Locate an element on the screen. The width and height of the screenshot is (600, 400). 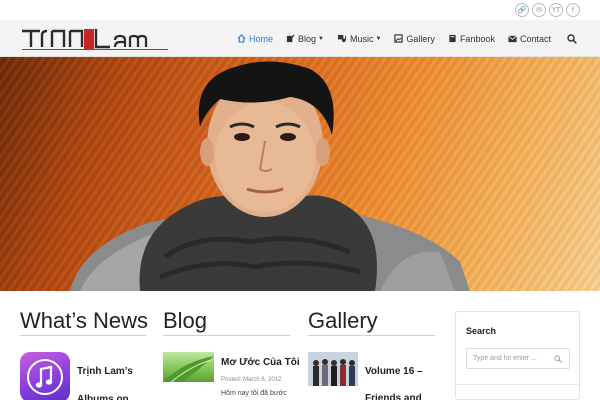
book-icon is located at coordinates (452, 38).